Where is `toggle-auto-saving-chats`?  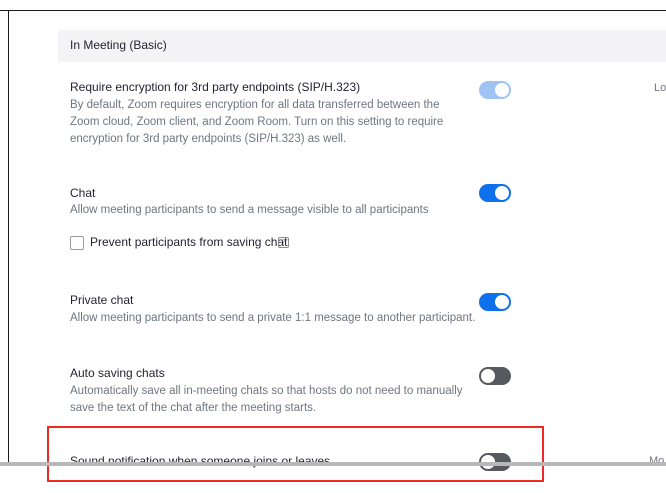 toggle-auto-saving-chats is located at coordinates (495, 376).